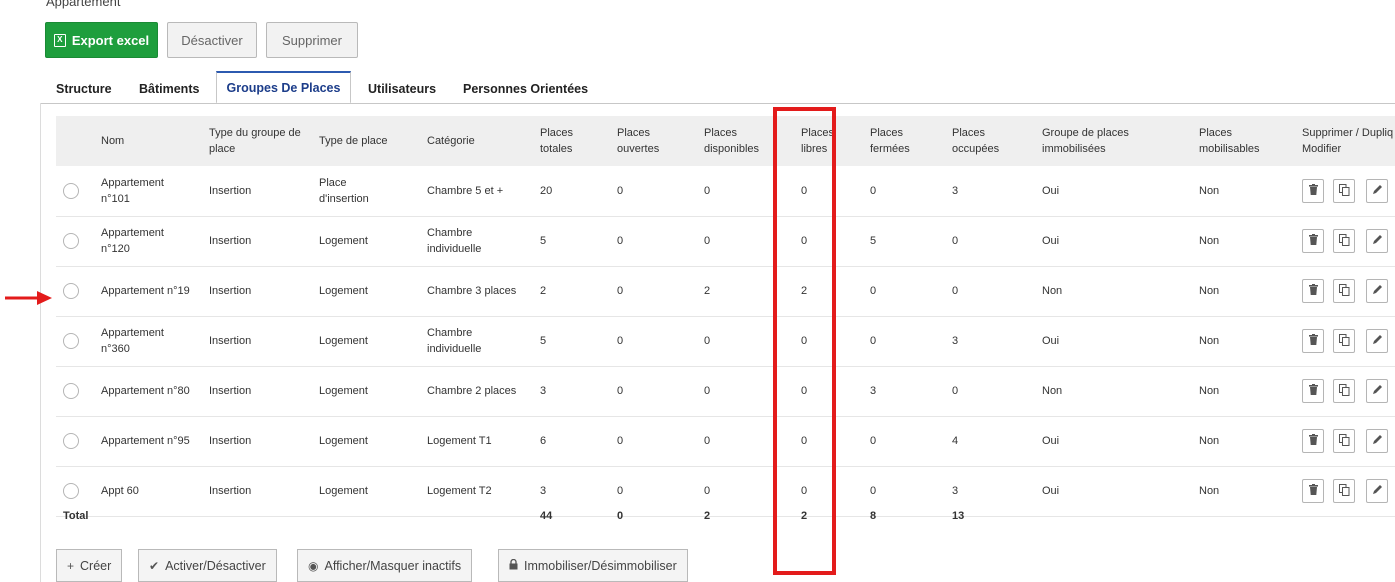  What do you see at coordinates (955, 191) in the screenshot?
I see `cell-occupees: 3` at bounding box center [955, 191].